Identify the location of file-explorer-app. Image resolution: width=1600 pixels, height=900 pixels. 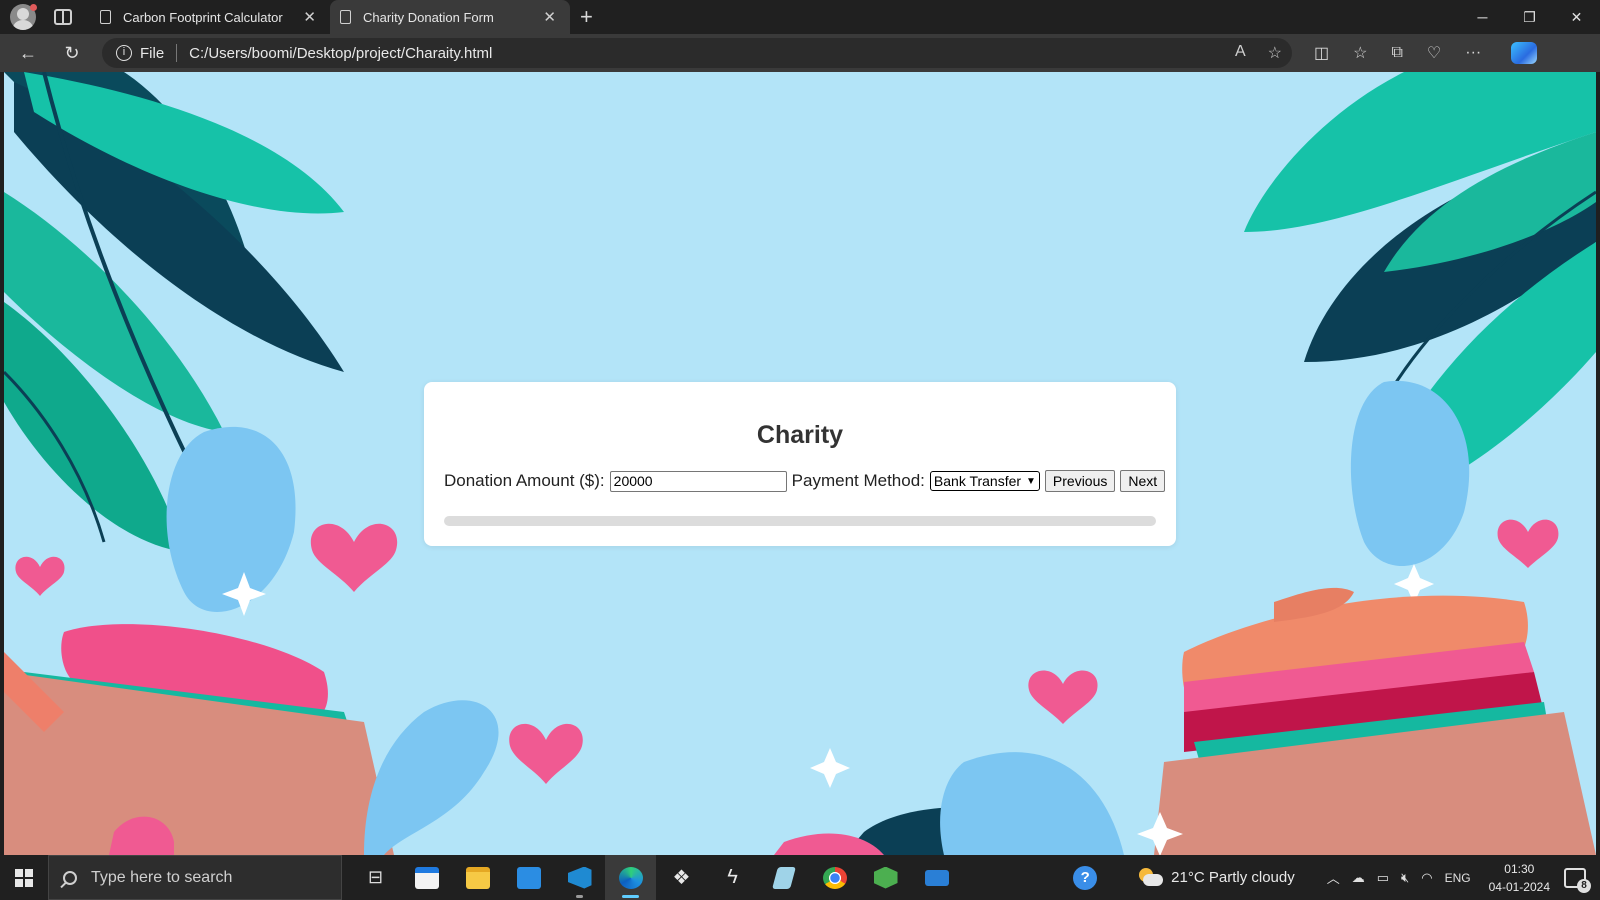
(477, 877).